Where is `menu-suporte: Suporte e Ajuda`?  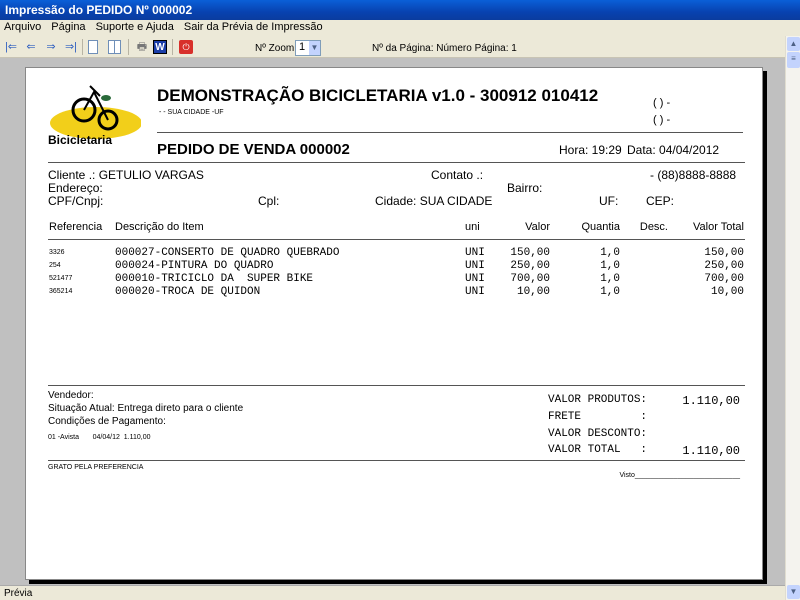
menu-suporte: Suporte e Ajuda is located at coordinates (135, 28).